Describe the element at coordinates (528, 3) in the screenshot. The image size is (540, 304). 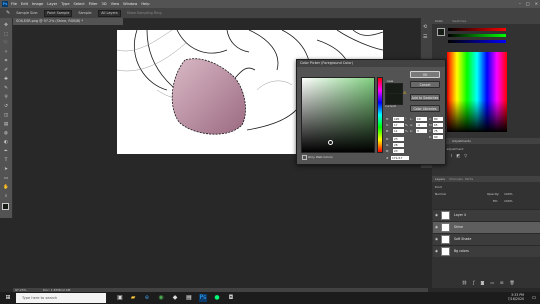
I see `maximize-button: □` at that location.